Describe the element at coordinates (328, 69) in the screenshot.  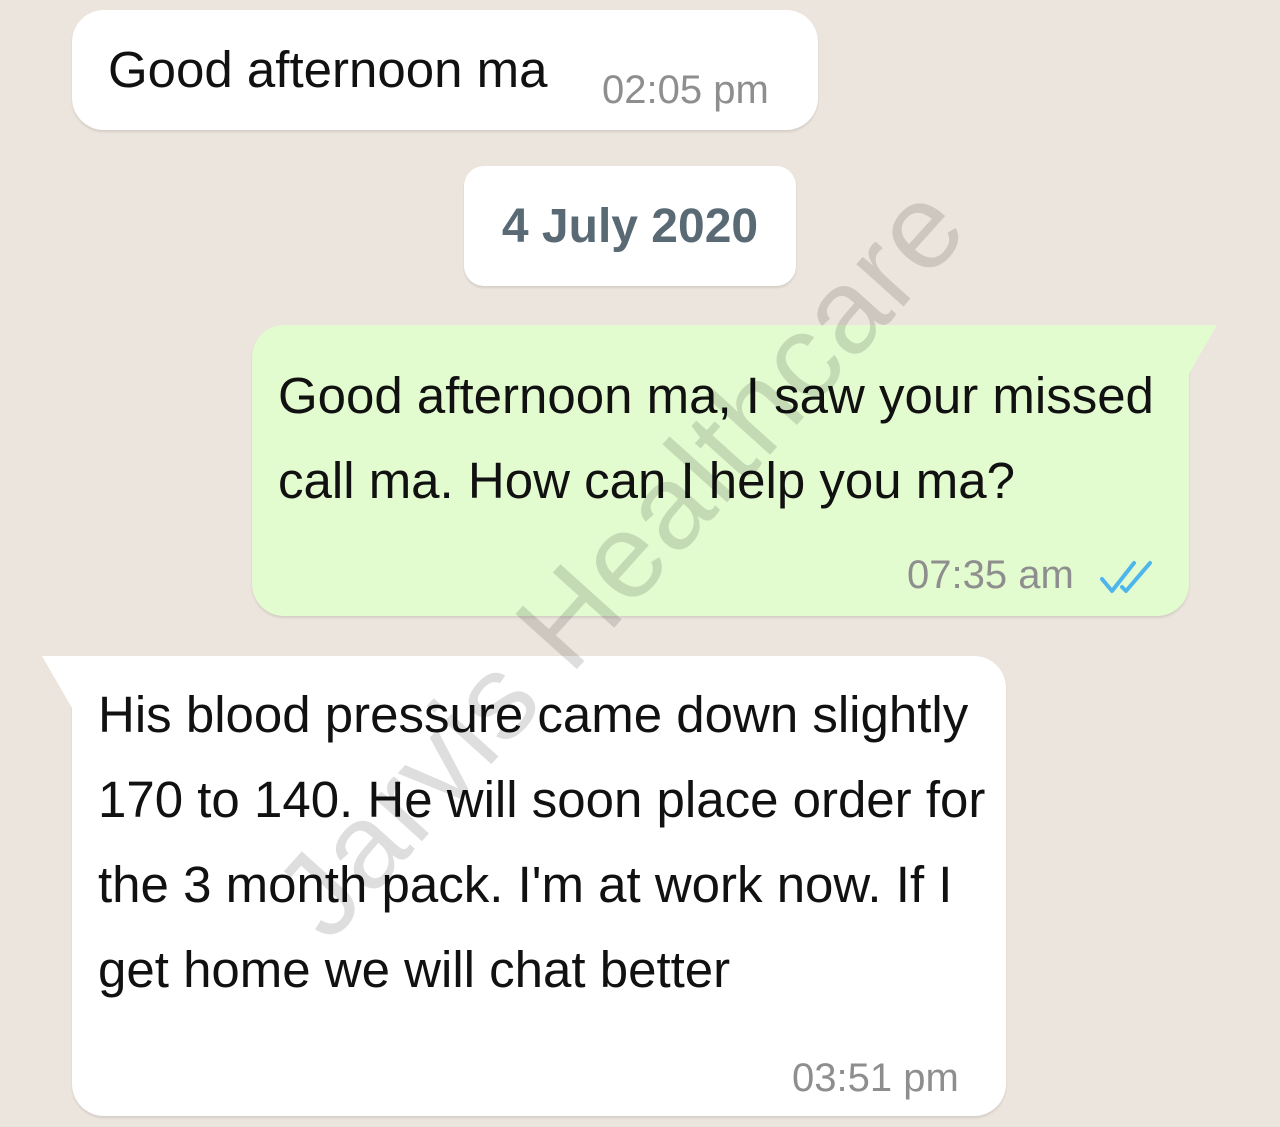
I see `message-text: Good afternoon ma` at that location.